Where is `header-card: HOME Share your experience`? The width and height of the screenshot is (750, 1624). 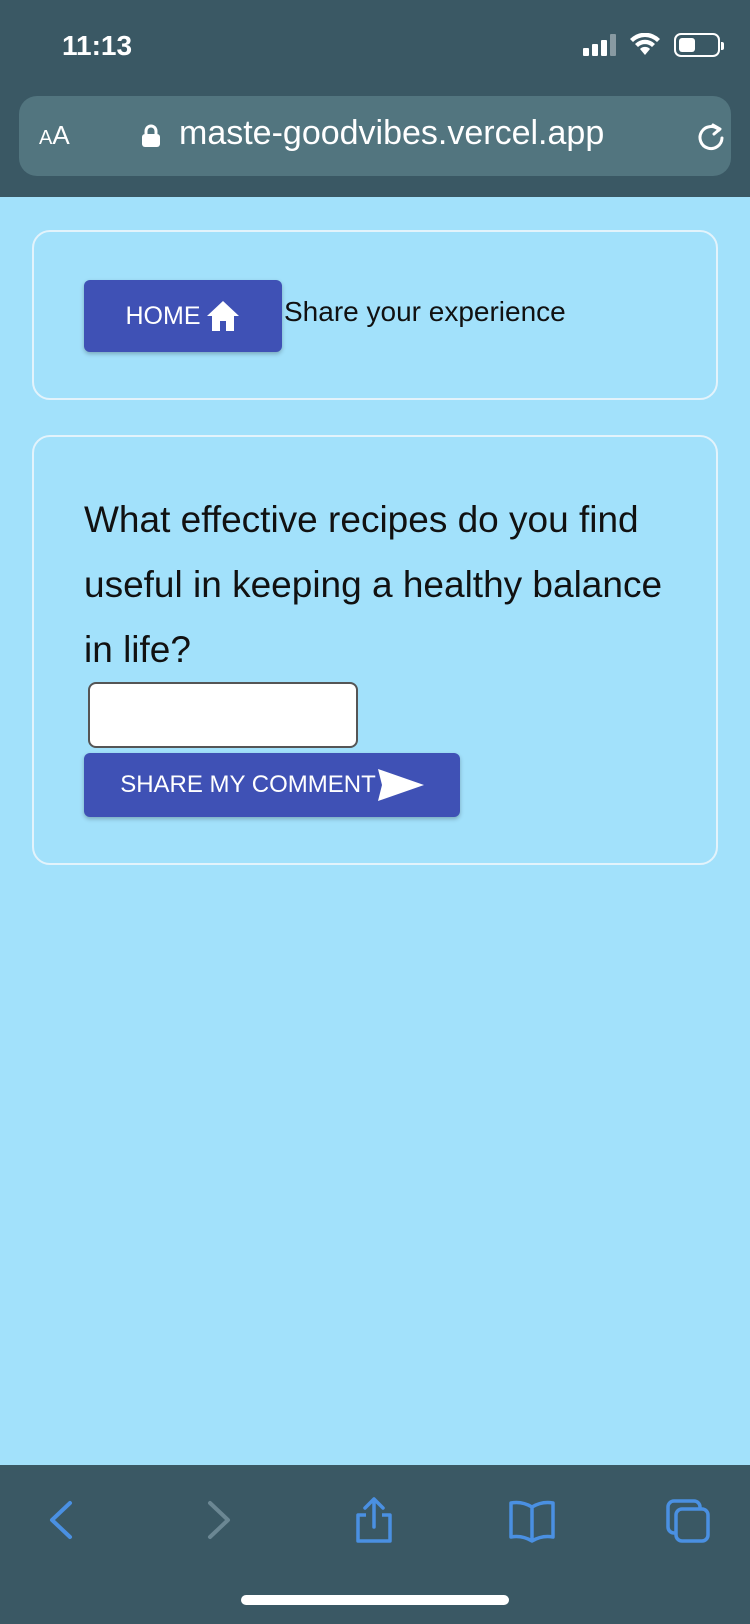 header-card: HOME Share your experience is located at coordinates (375, 315).